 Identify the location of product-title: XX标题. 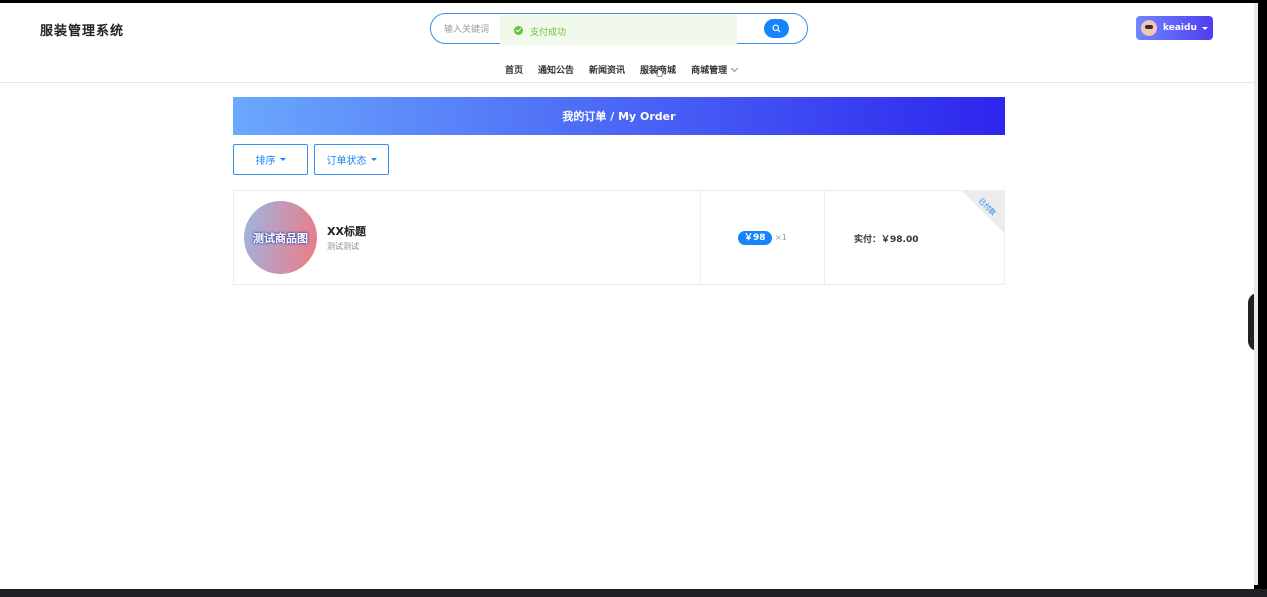
(346, 231).